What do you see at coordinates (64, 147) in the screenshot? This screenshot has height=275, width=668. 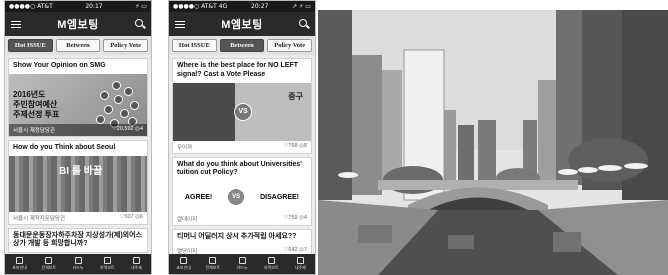 I see `card-title: How do you Think about Seoul` at bounding box center [64, 147].